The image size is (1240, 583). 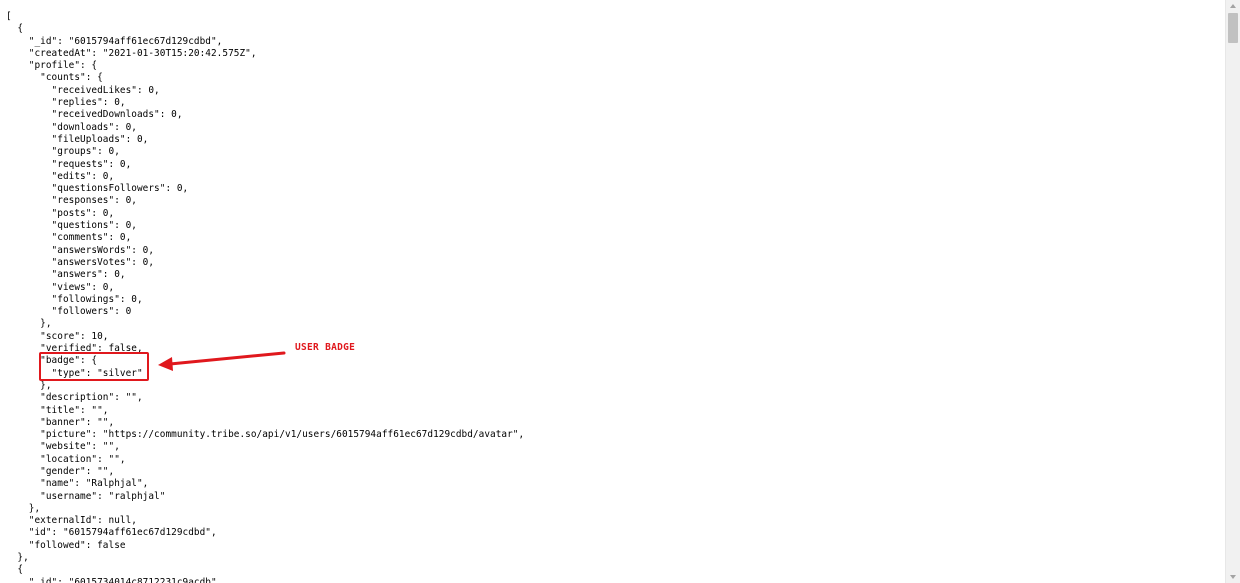 What do you see at coordinates (63, 152) in the screenshot?
I see `json-line: "groups": 0,` at bounding box center [63, 152].